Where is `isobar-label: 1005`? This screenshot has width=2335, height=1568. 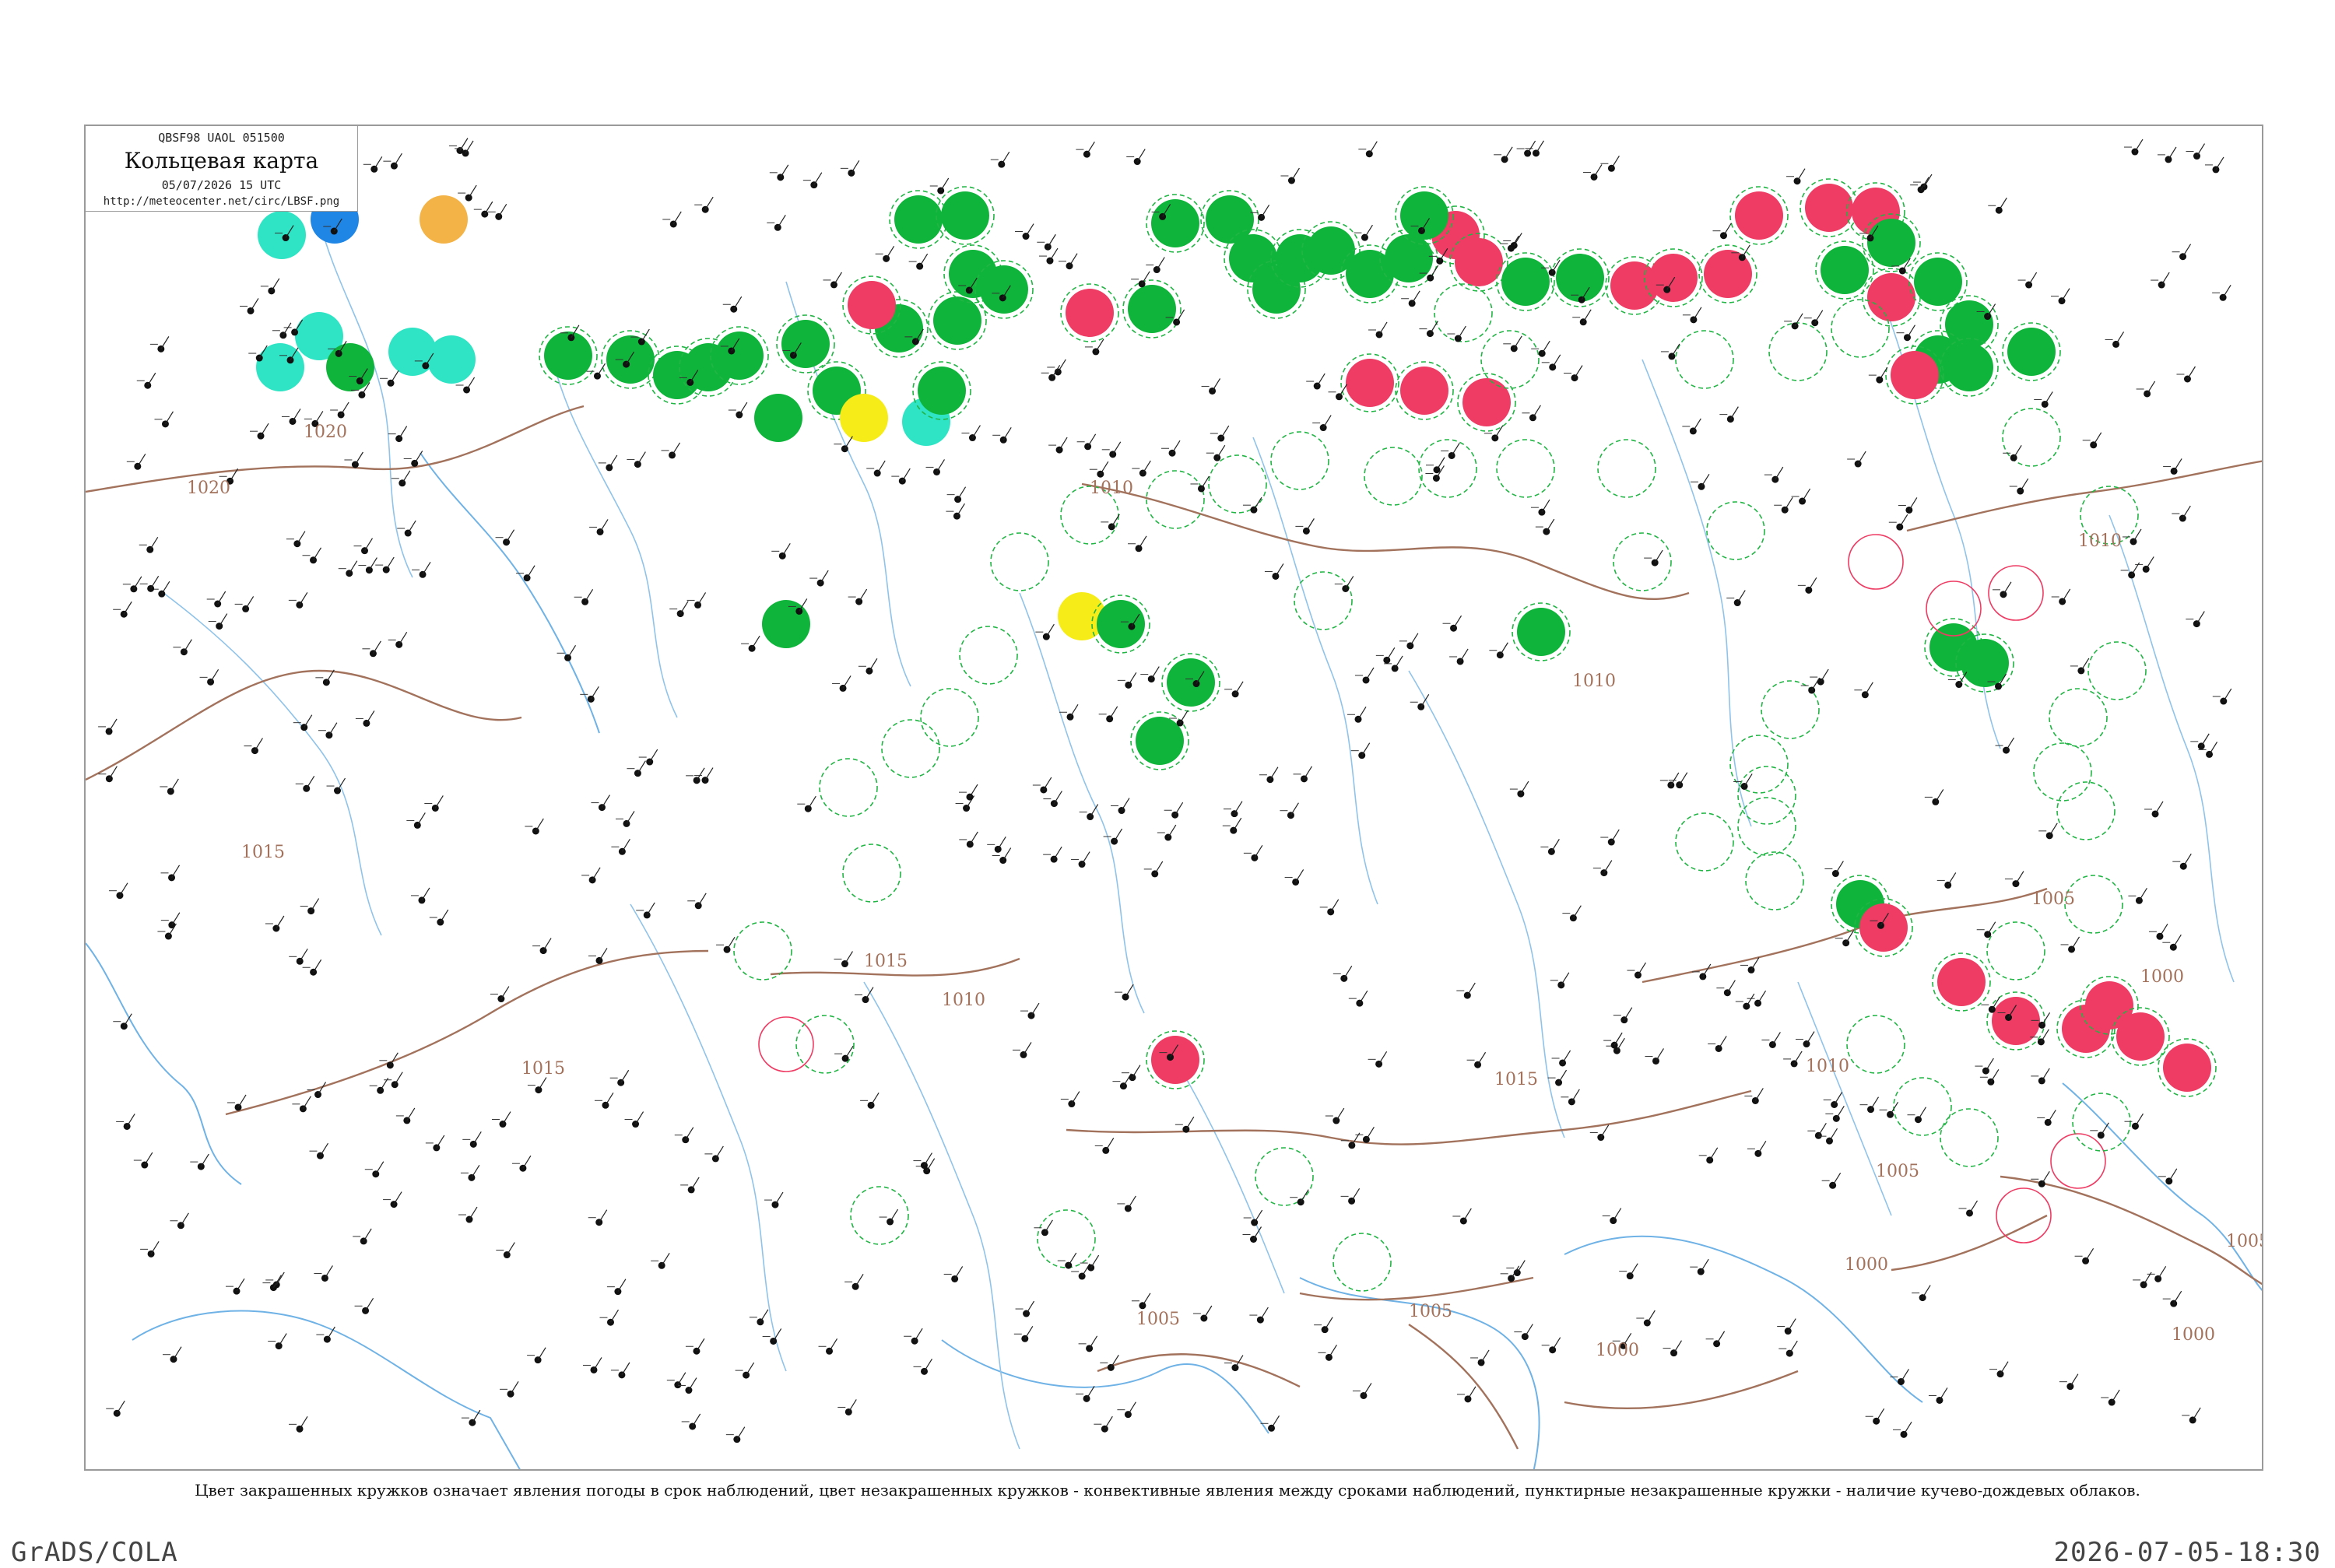 isobar-label: 1005 is located at coordinates (2053, 899).